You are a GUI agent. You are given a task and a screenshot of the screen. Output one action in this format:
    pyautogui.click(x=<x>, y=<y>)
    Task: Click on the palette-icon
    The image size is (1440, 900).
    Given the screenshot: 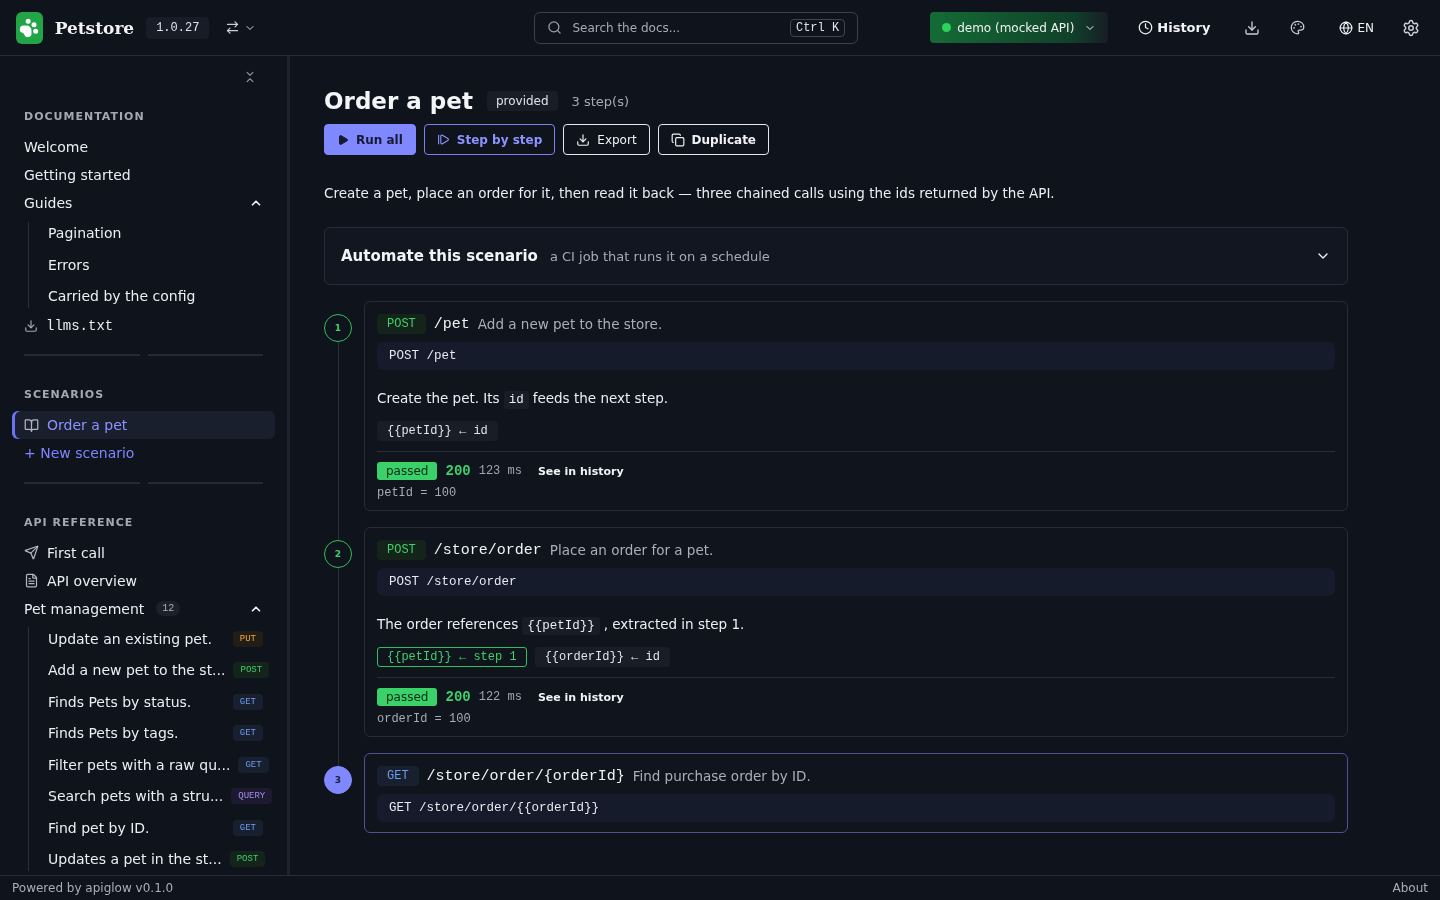 What is the action you would take?
    pyautogui.click(x=1298, y=27)
    